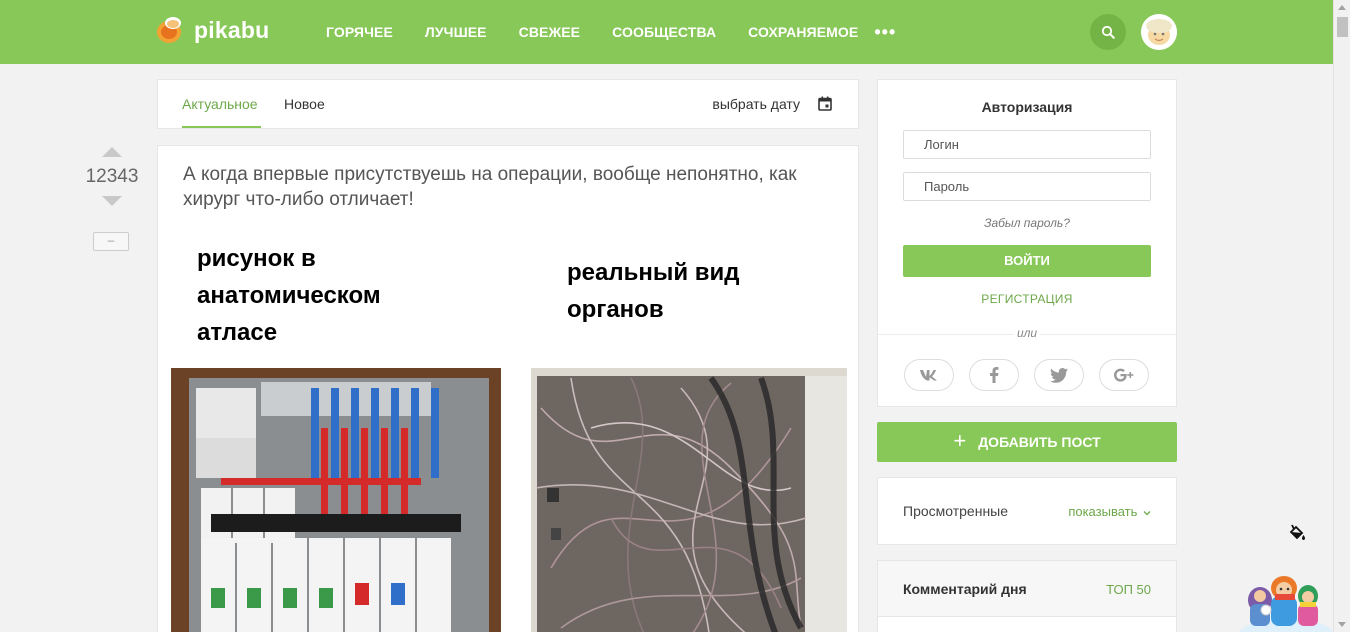 This screenshot has width=1350, height=632. I want to click on comment-of-day-header: Комментарий дня ТОП 50, so click(1027, 589).